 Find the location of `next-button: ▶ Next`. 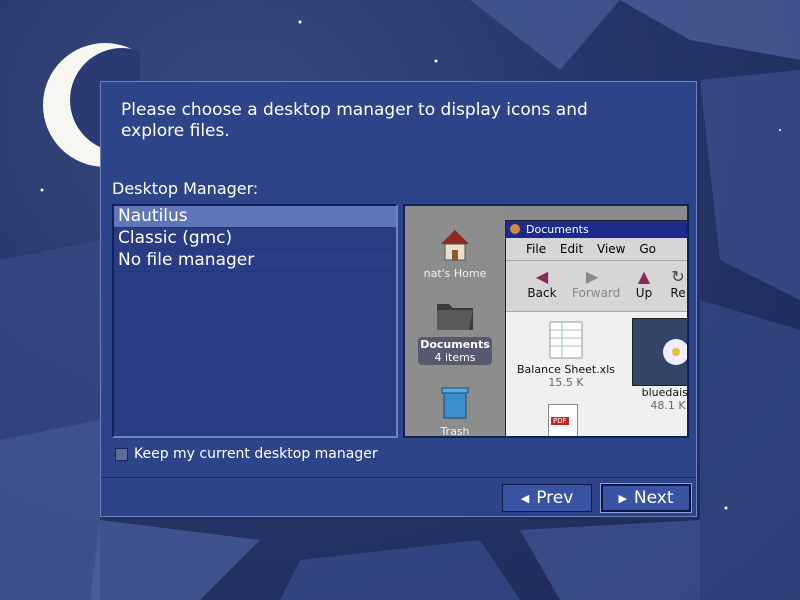

next-button: ▶ Next is located at coordinates (646, 498).